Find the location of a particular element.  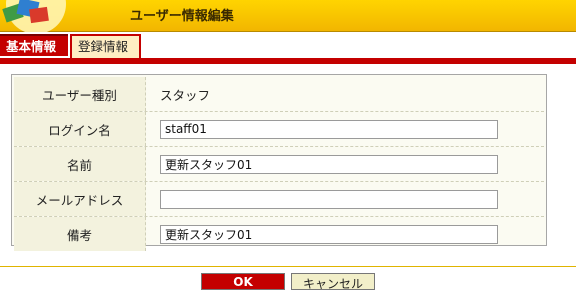

form-row-email: メールアドレス is located at coordinates (279, 199).